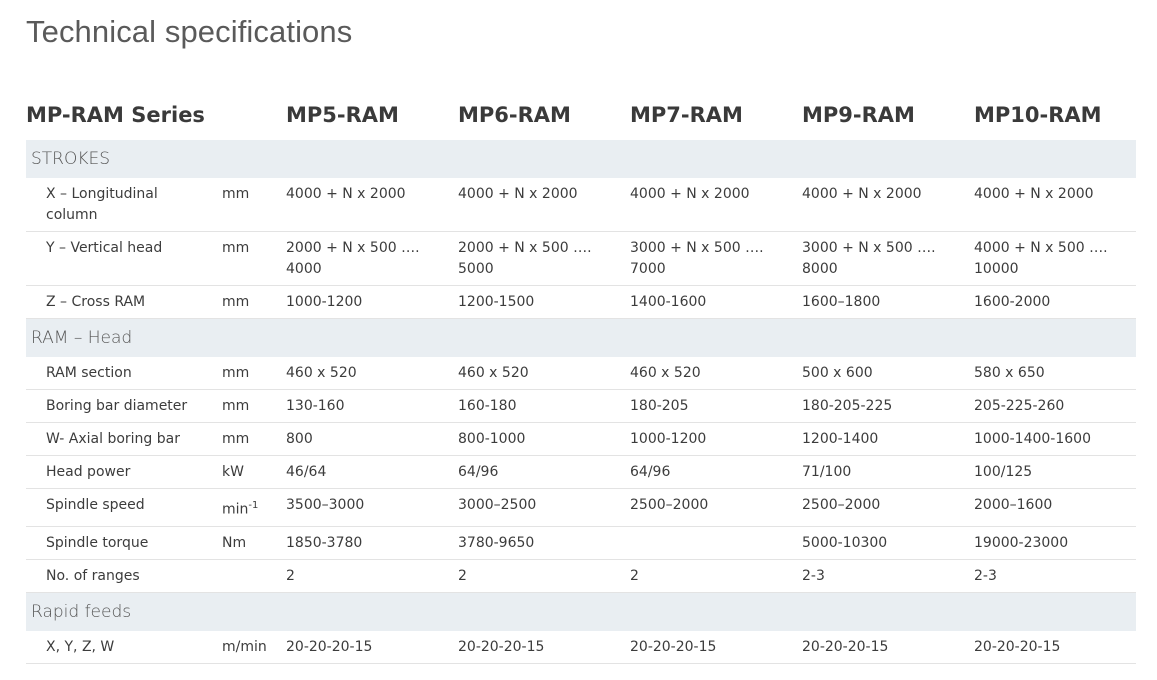 This screenshot has height=680, width=1157. What do you see at coordinates (235, 509) in the screenshot?
I see `unit-text: min` at bounding box center [235, 509].